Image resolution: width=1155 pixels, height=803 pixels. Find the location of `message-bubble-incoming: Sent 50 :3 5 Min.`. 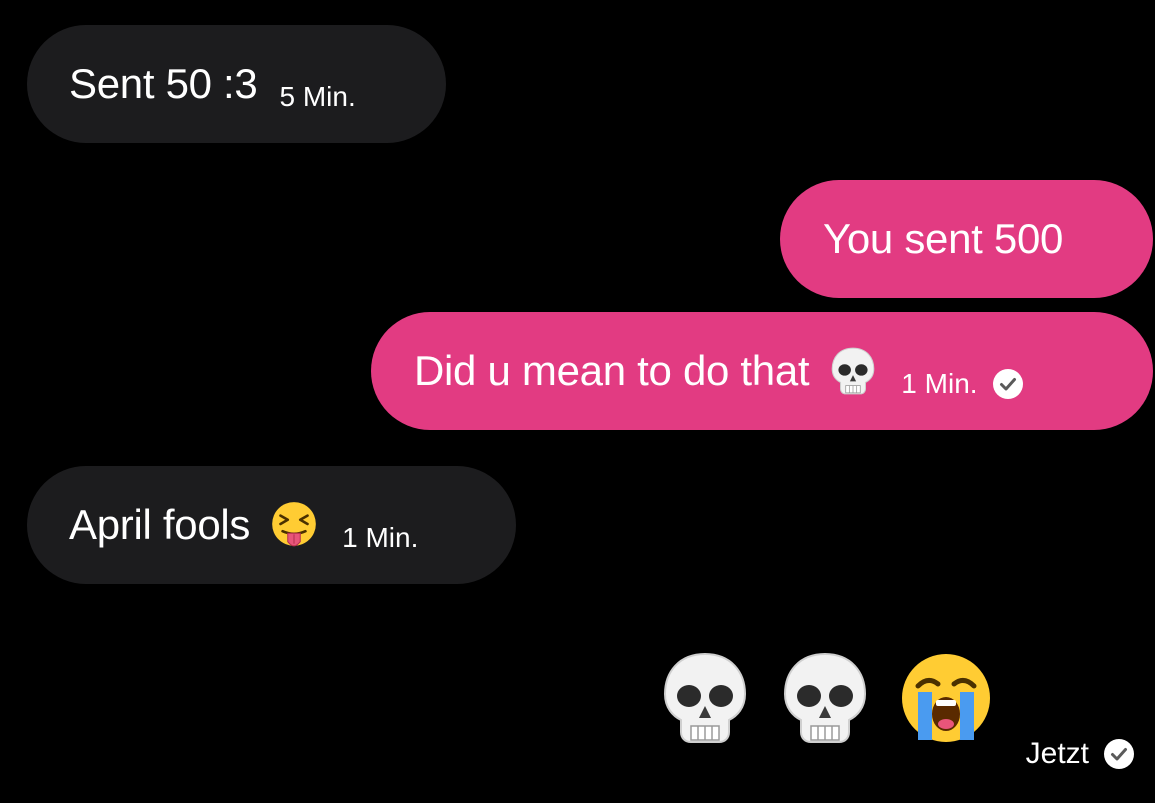

message-bubble-incoming: Sent 50 :3 5 Min. is located at coordinates (236, 84).